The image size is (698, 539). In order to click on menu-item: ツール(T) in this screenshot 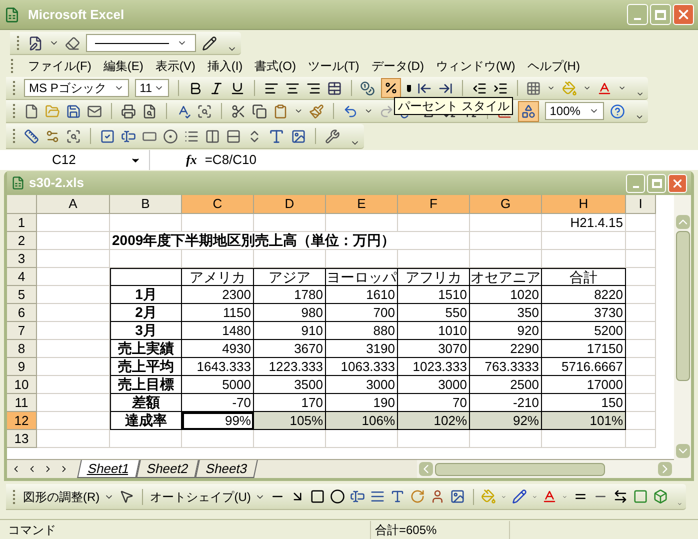, I will do `click(334, 66)`.